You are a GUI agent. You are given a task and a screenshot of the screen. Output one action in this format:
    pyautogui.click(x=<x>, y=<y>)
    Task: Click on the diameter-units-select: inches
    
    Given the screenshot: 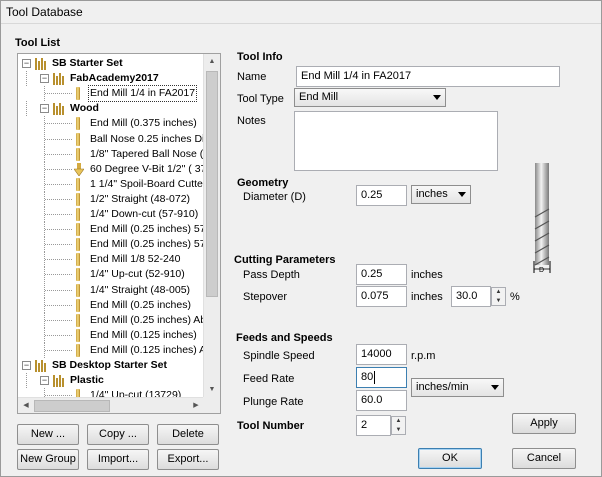 What is the action you would take?
    pyautogui.click(x=441, y=194)
    